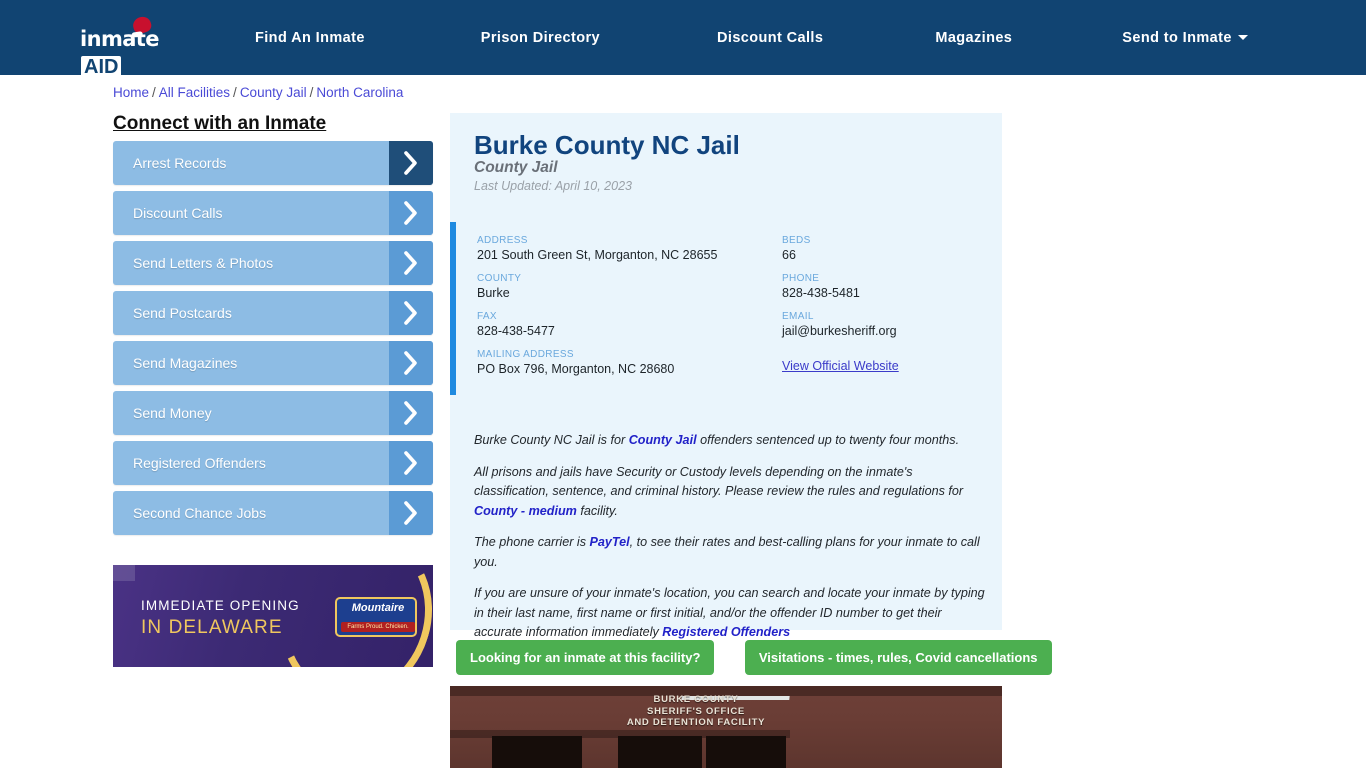 Image resolution: width=1366 pixels, height=768 pixels. What do you see at coordinates (273, 513) in the screenshot?
I see `sidebar-item-second-chance-jobs: Second Chance Jobs` at bounding box center [273, 513].